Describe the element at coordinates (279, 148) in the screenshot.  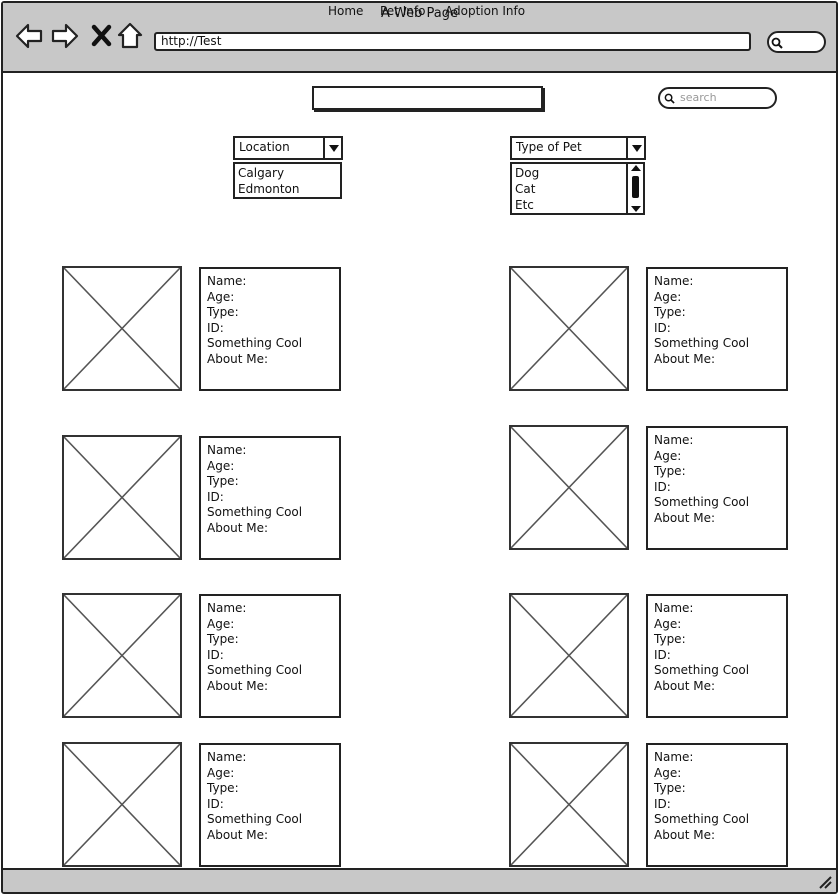
I see `location-dropdown: Location` at that location.